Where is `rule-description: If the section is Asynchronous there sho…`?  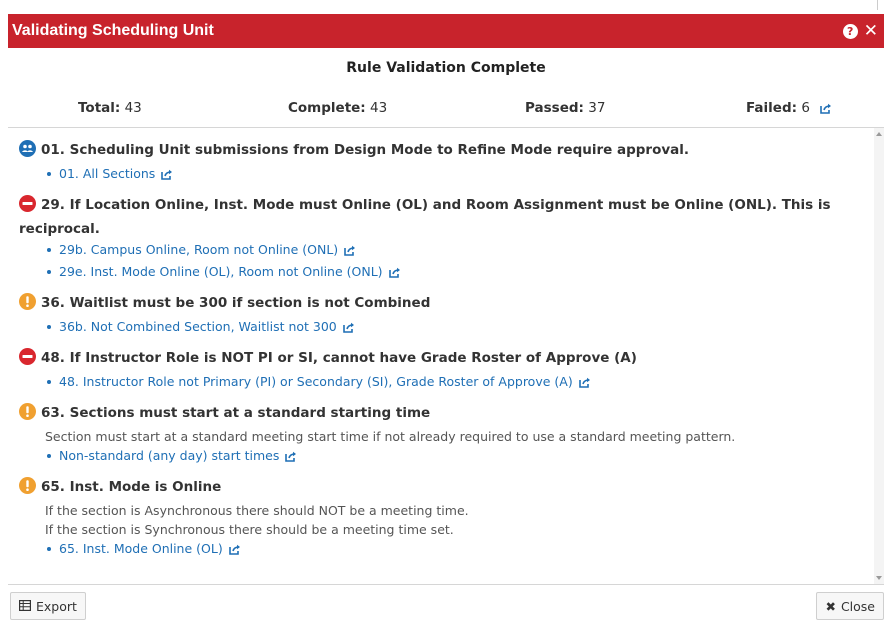
rule-description: If the section is Asynchronous there sho… is located at coordinates (257, 510).